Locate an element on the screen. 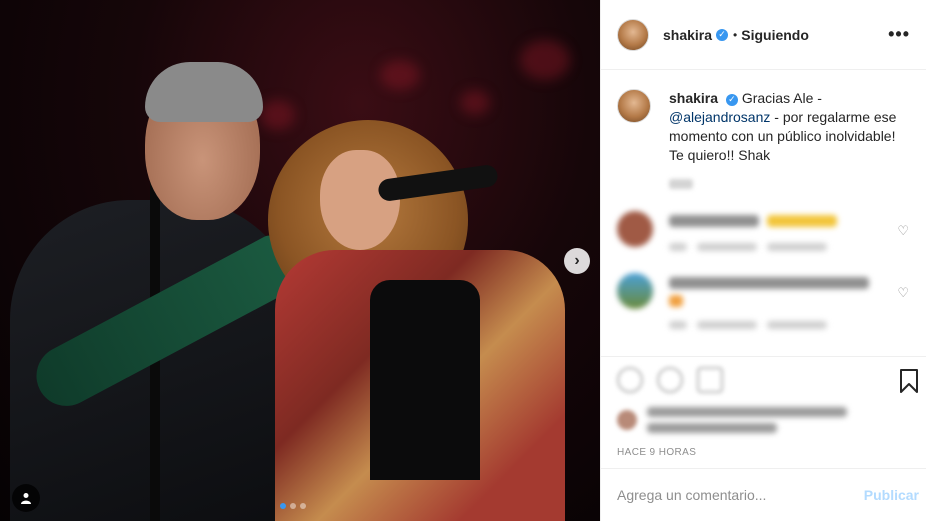  more-options-icon: ••• is located at coordinates (899, 34).